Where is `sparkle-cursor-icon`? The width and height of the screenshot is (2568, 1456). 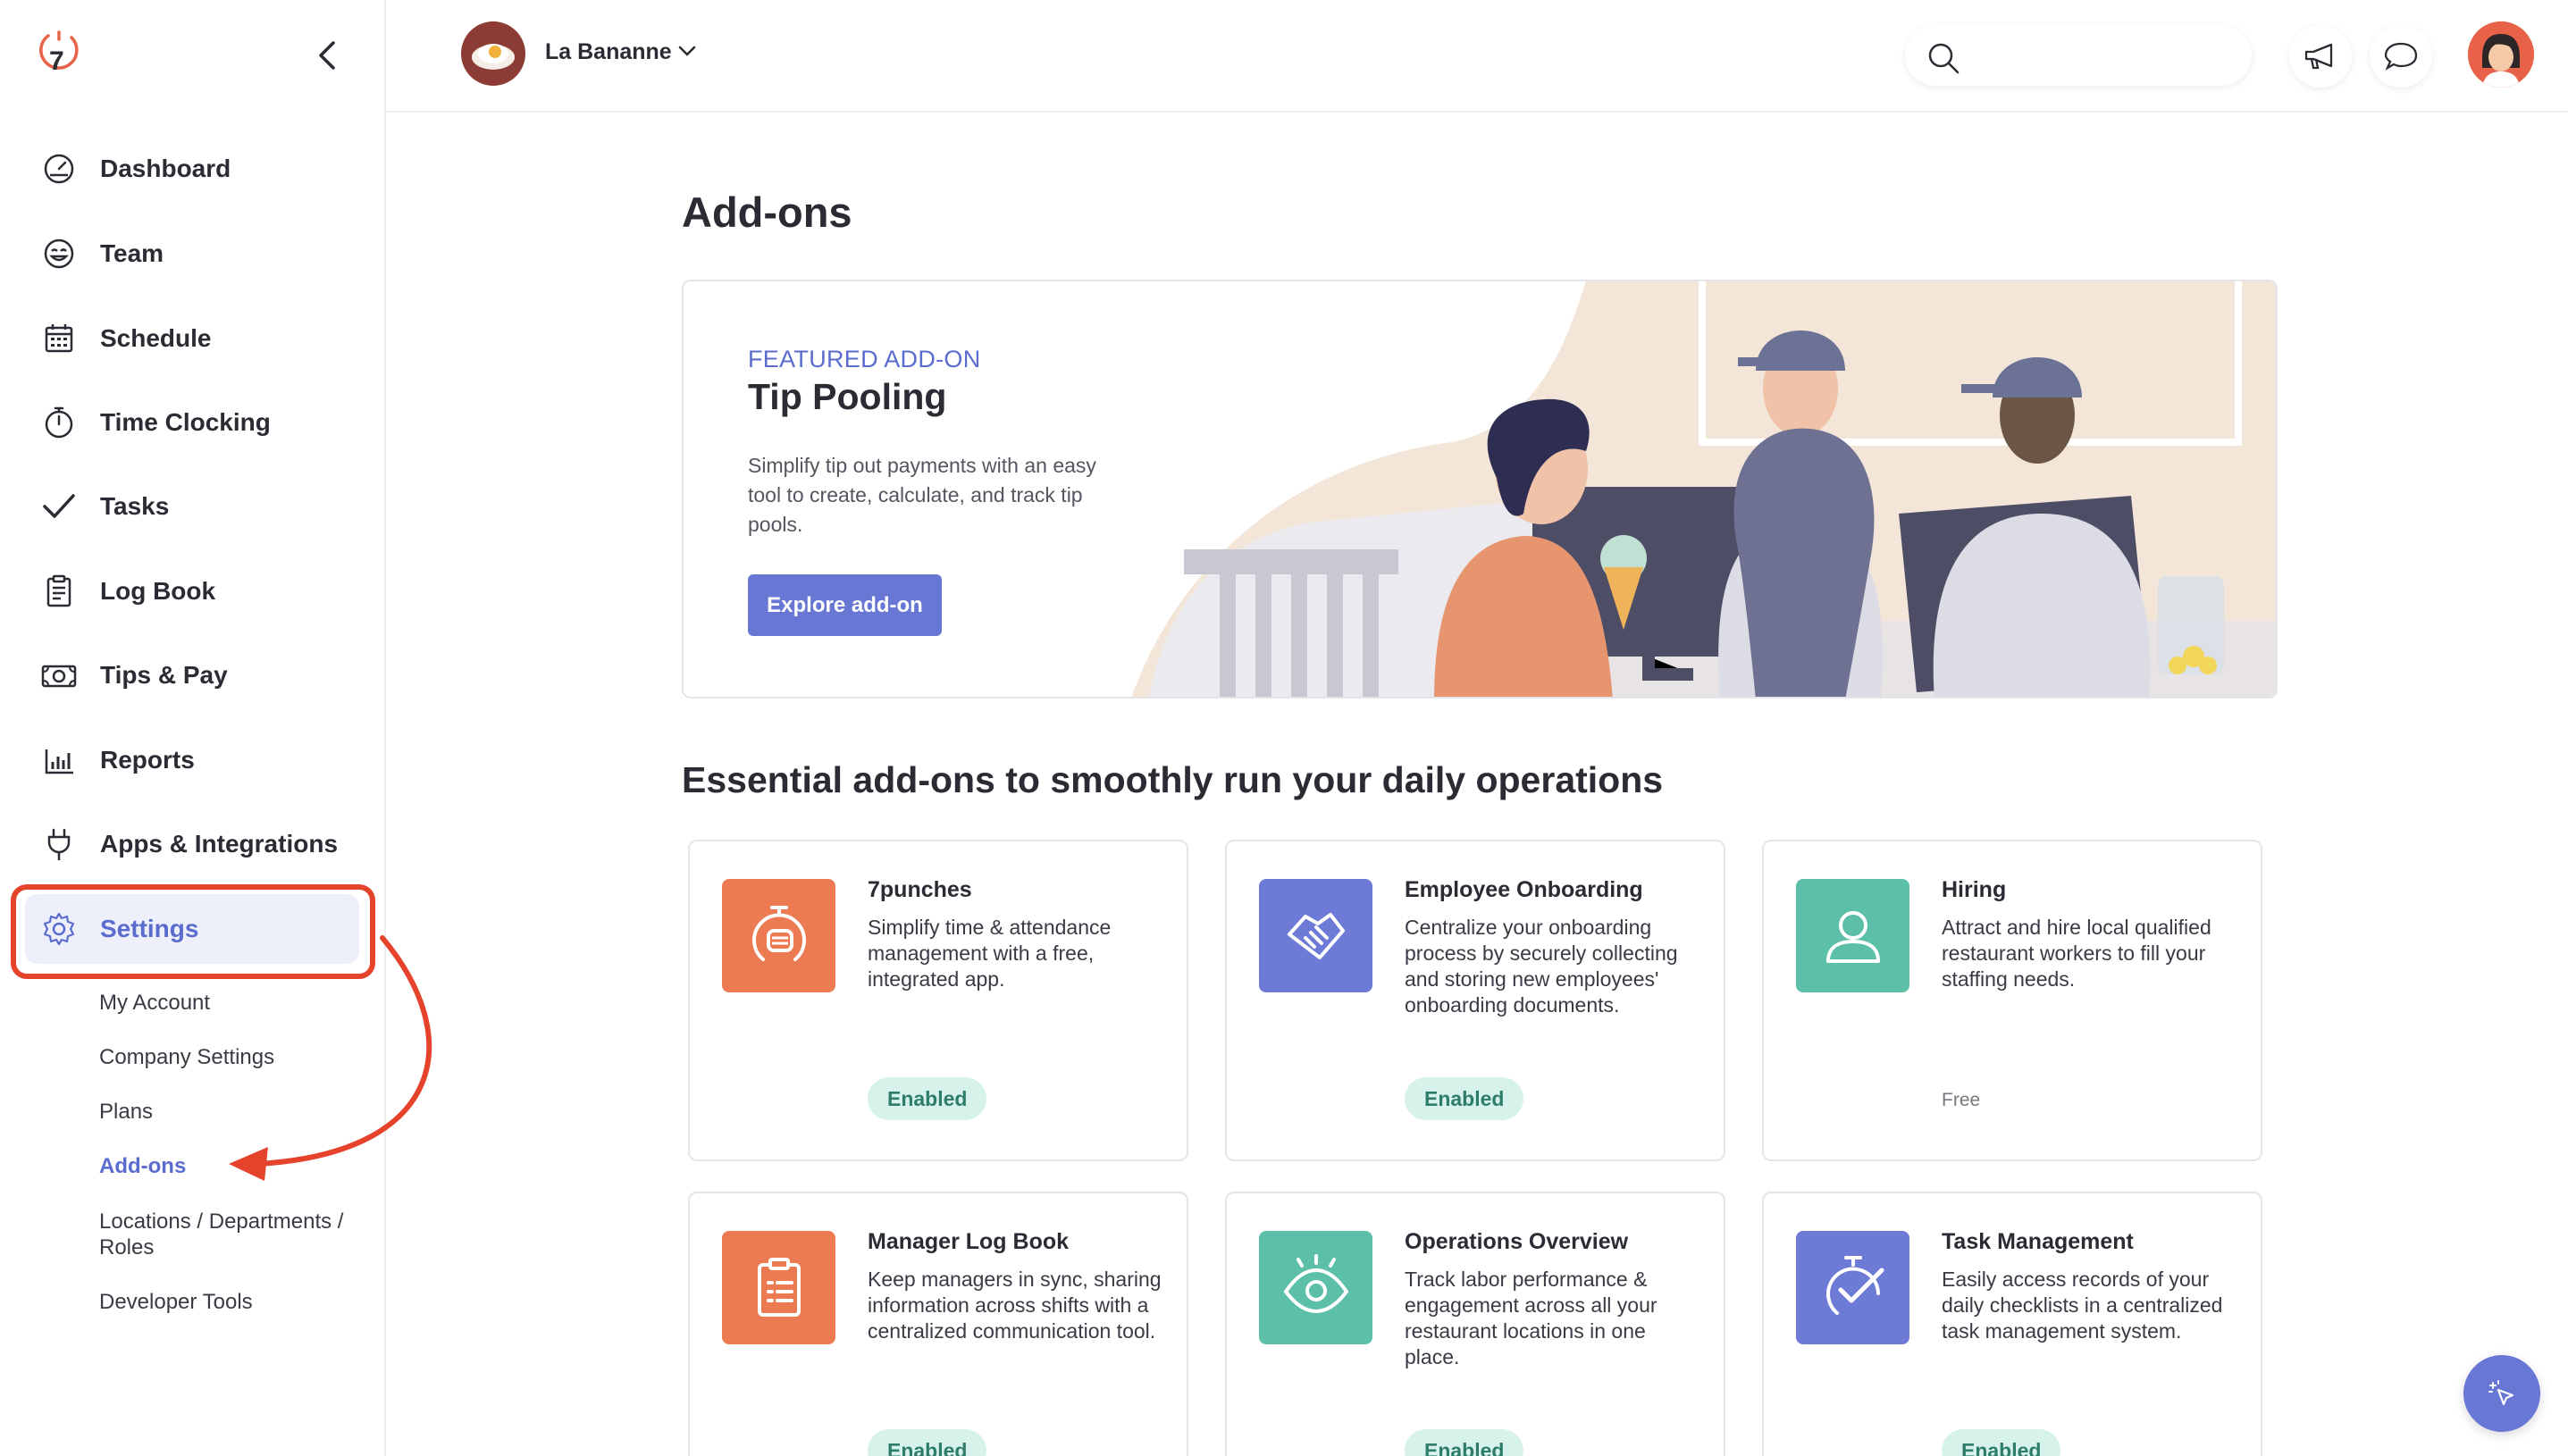 sparkle-cursor-icon is located at coordinates (2501, 1393).